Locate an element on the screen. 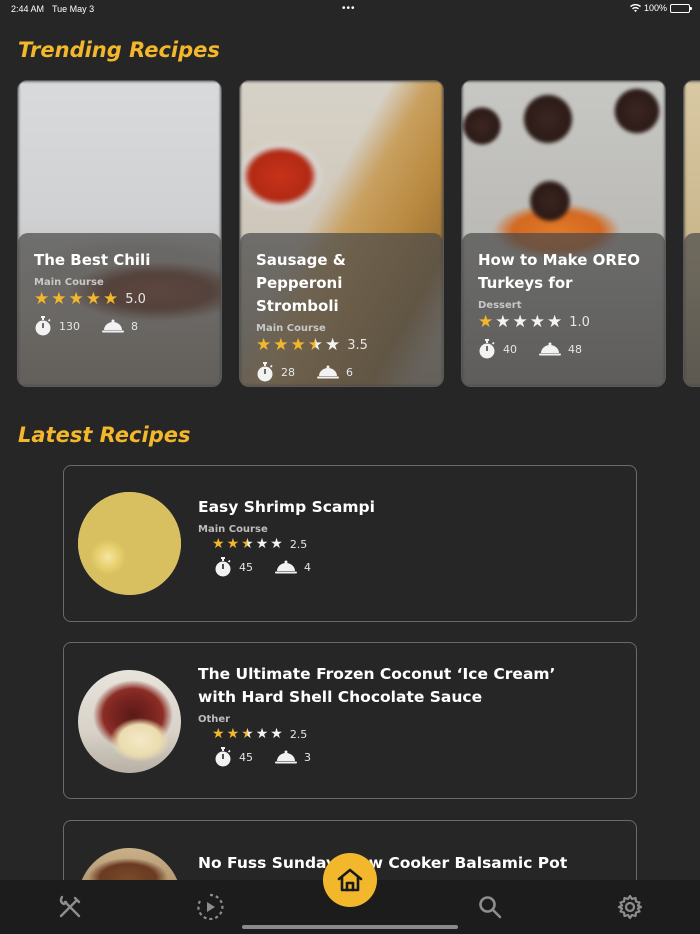 This screenshot has height=934, width=700. servings: 48 is located at coordinates (575, 349).